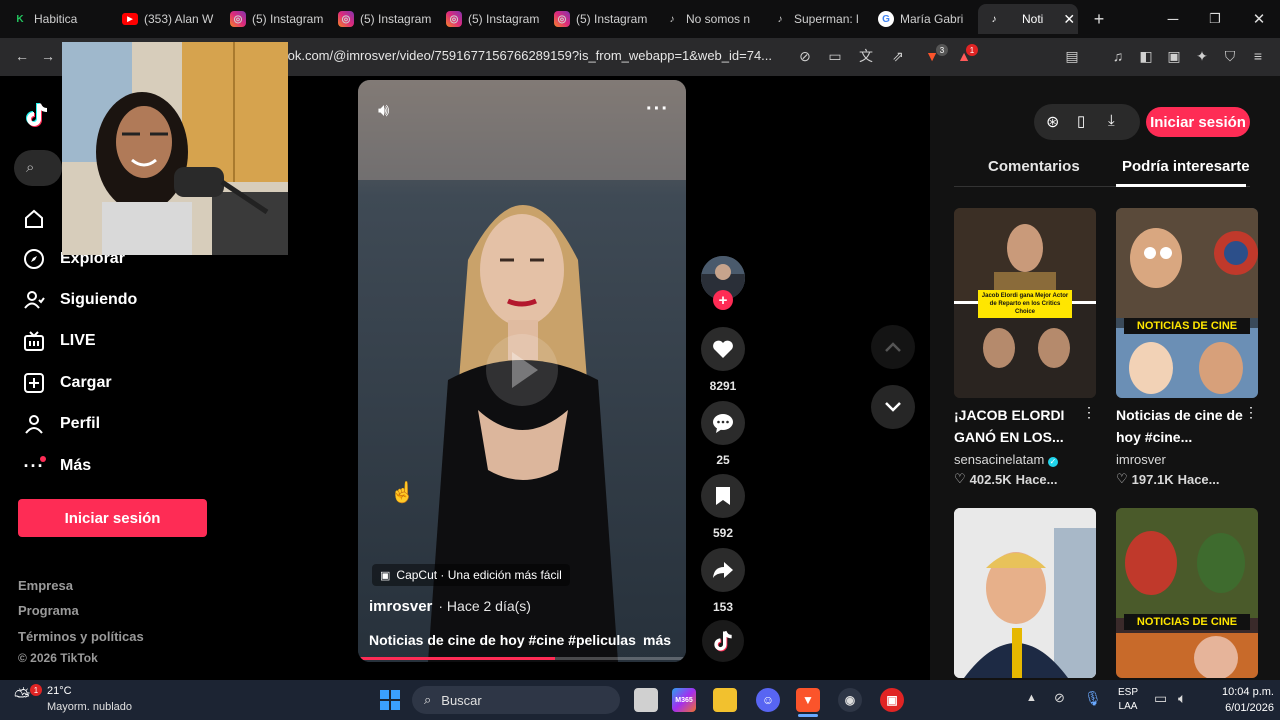 This screenshot has height=720, width=1280. I want to click on footer-link-empresa: Empresa, so click(45, 585).